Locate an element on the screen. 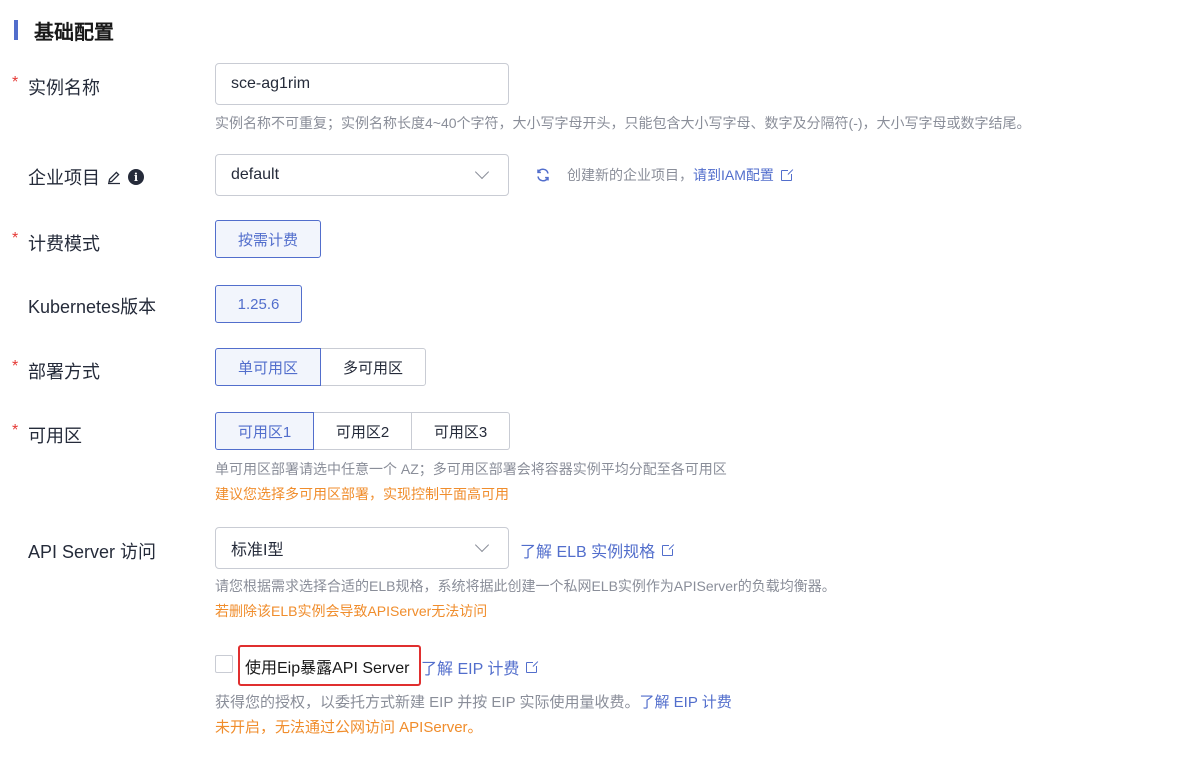  kubernetes-version-option: 1.25.6 is located at coordinates (258, 304).